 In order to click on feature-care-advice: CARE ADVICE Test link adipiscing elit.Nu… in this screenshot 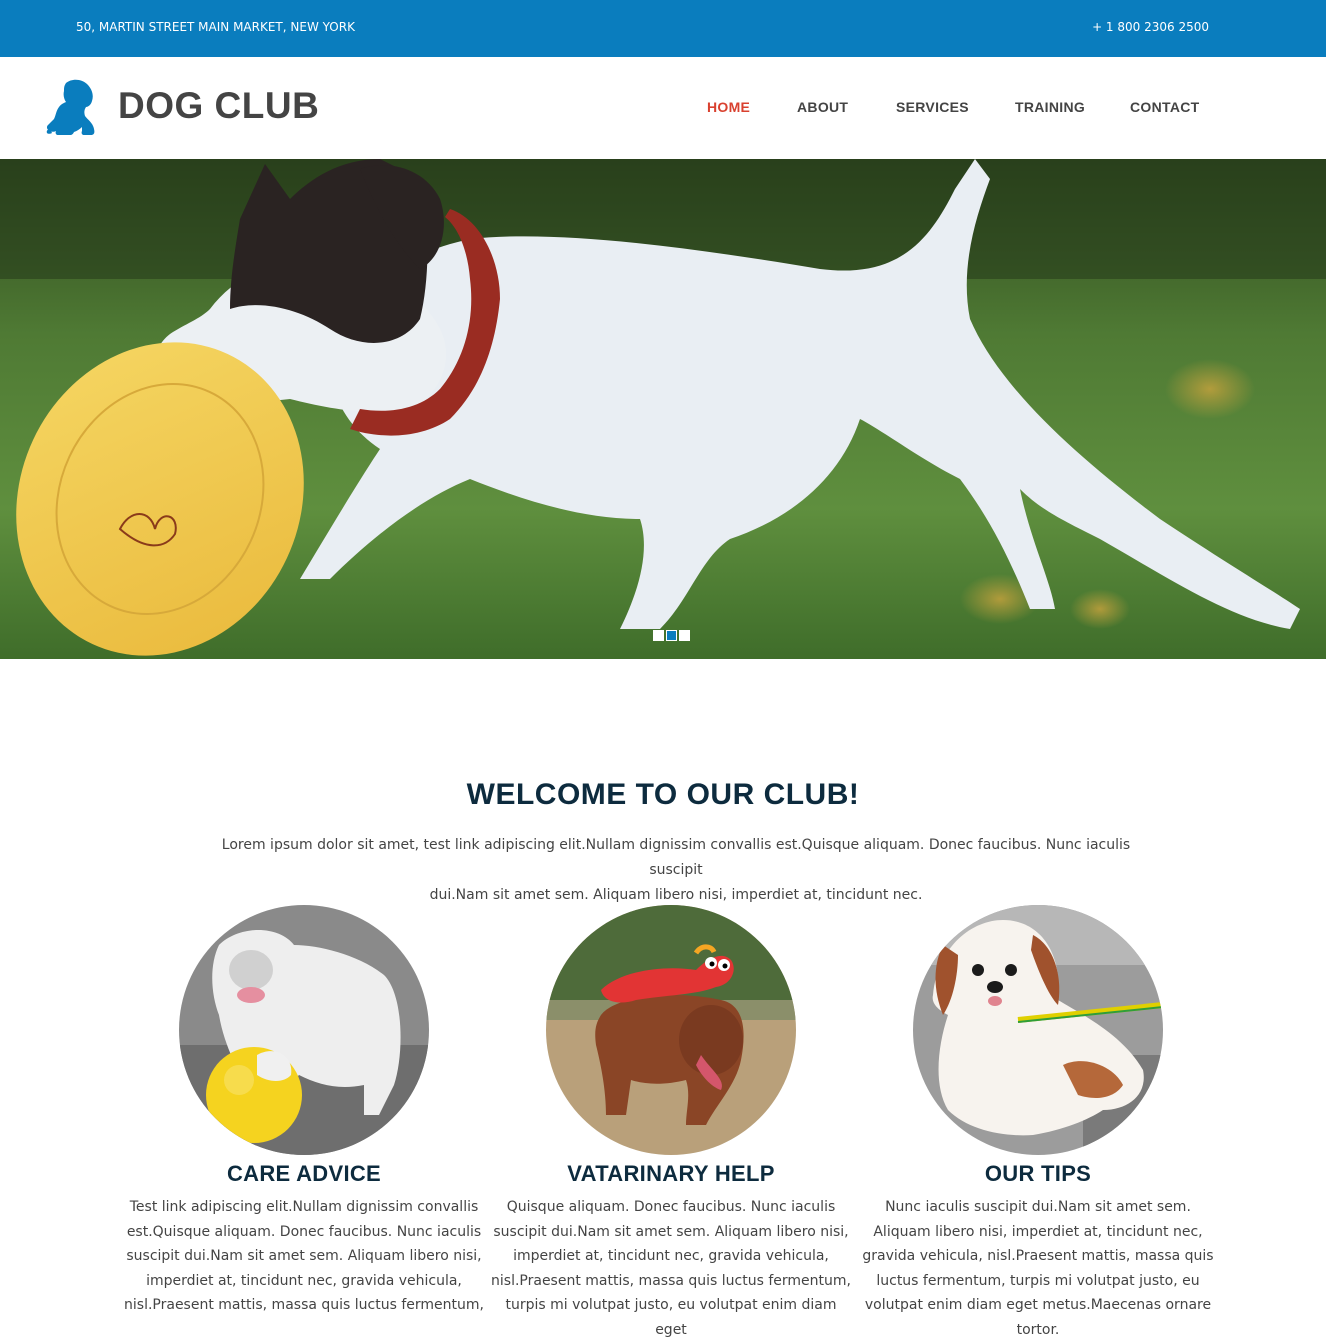, I will do `click(304, 1111)`.